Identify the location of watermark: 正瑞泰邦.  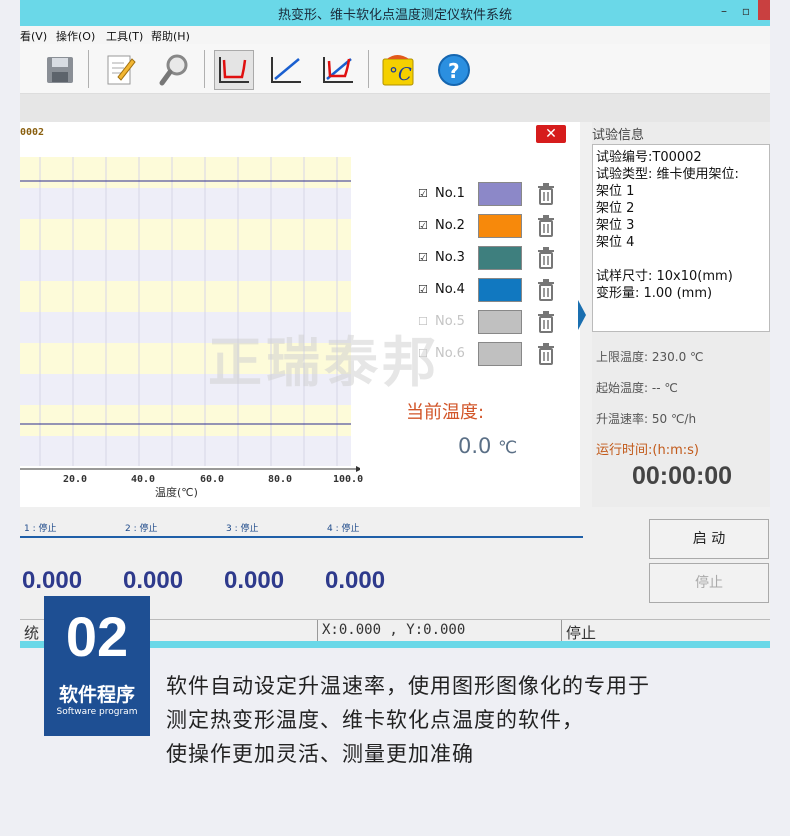
(324, 362).